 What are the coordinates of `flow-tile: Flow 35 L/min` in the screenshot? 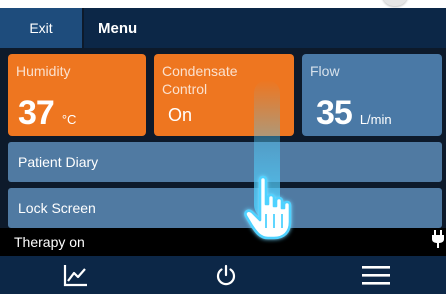 It's located at (372, 95).